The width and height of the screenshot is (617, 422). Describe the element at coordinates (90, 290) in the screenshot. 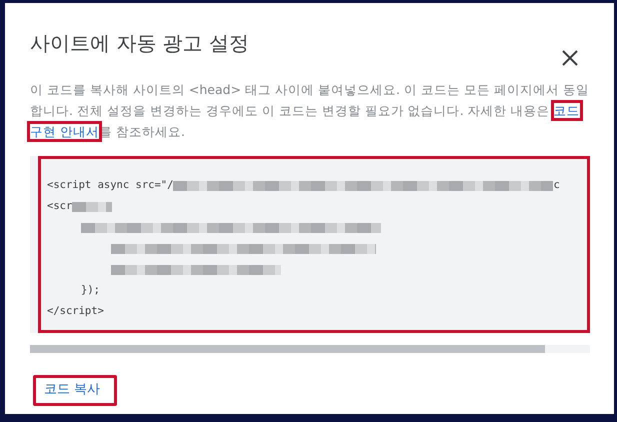

I see `code-text: });` at that location.